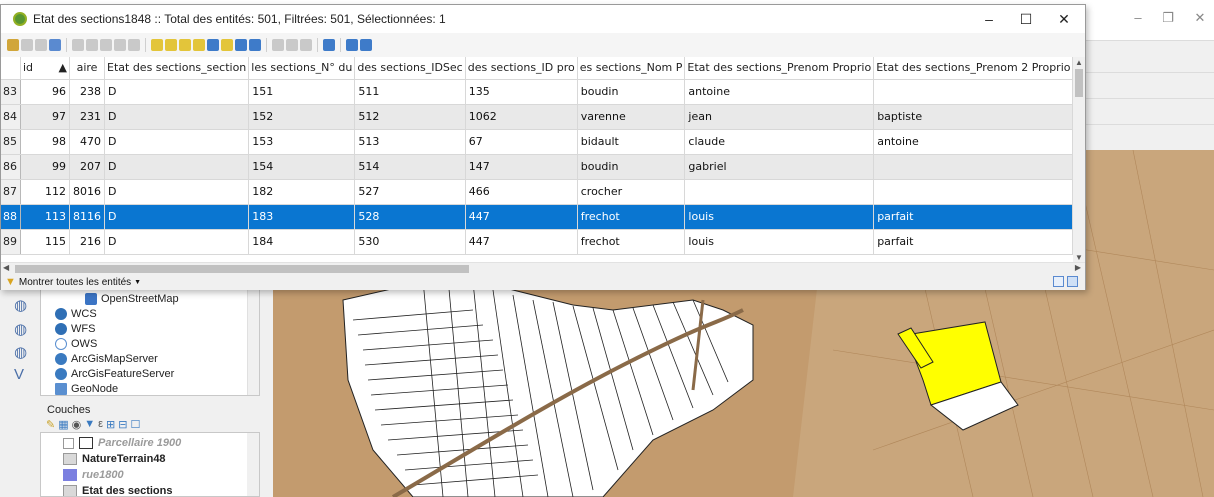 Image resolution: width=1214 pixels, height=497 pixels. I want to click on cell-id: 96, so click(45, 92).